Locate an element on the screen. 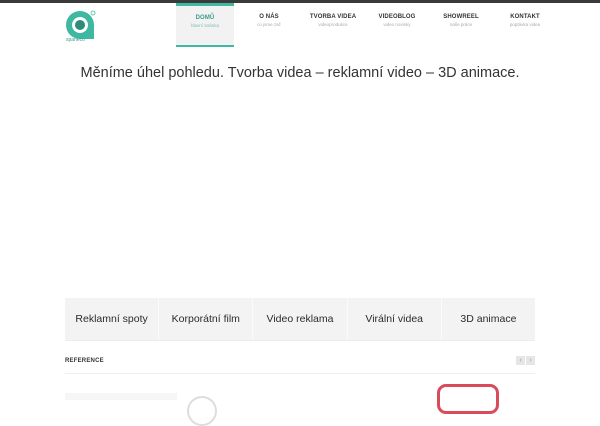 This screenshot has width=600, height=426. nav-item-subtitle: hlavní stránka is located at coordinates (204, 25).